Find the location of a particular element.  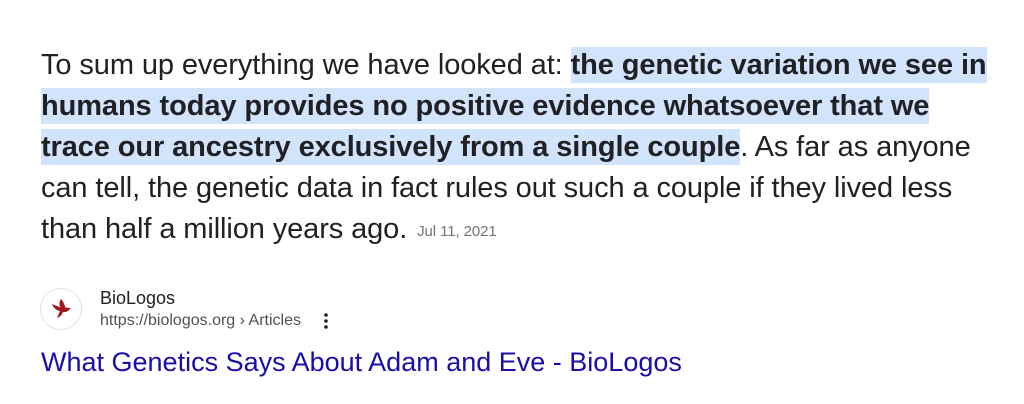

source-text: BioLogos https://biologos.org › Articles is located at coordinates (216, 309).